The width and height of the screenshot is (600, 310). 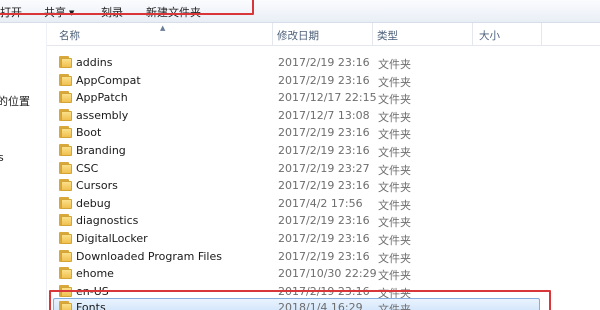 I want to click on list-item: Branding 2017/2/19 23:16 文件夹, so click(x=297, y=150).